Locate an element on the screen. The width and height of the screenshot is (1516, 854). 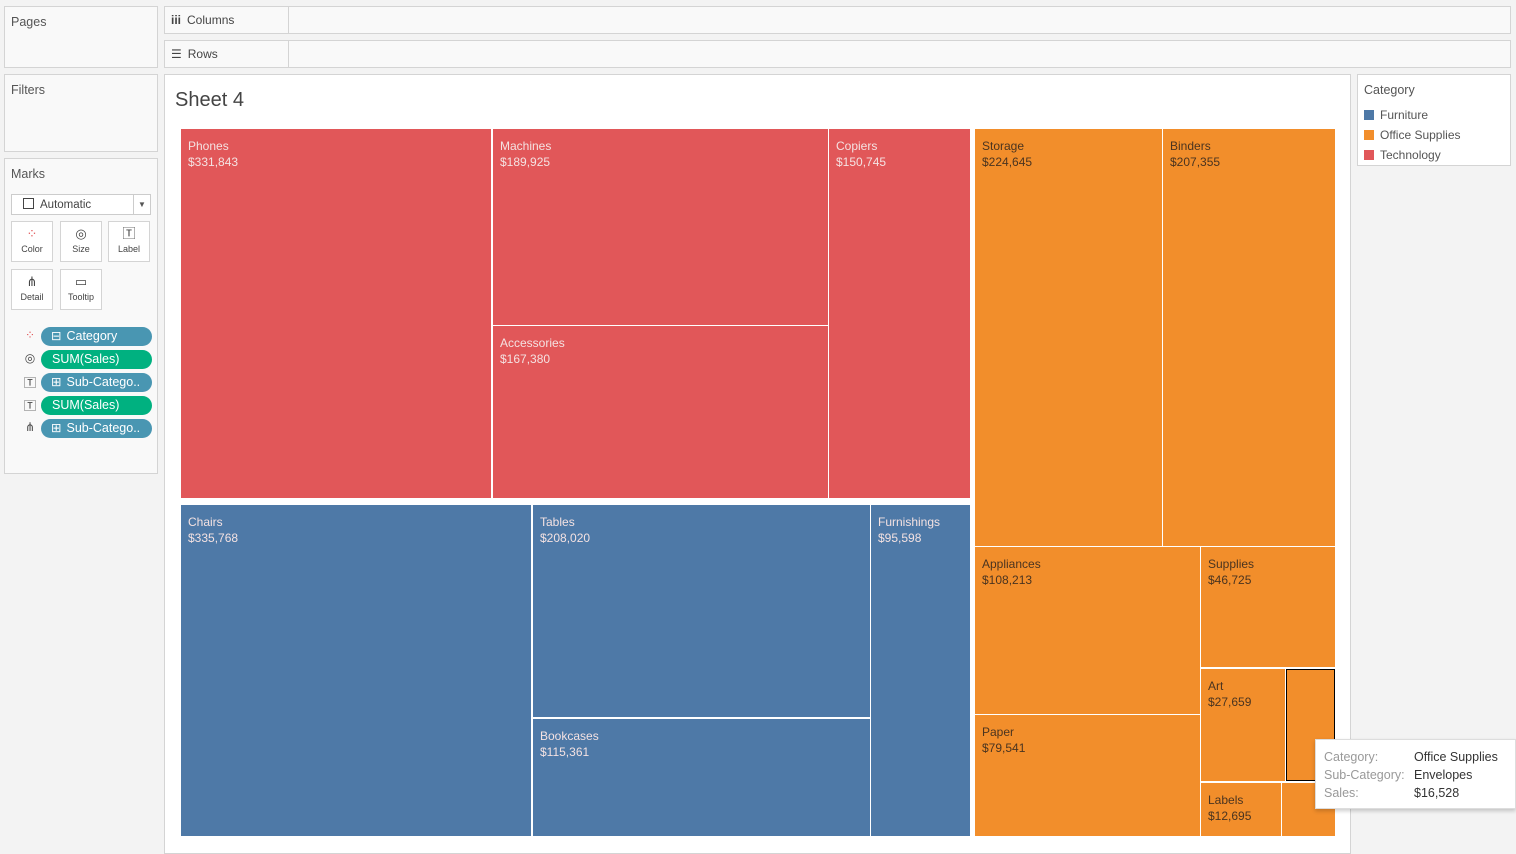
tile-value: $224,645 is located at coordinates (1007, 162).